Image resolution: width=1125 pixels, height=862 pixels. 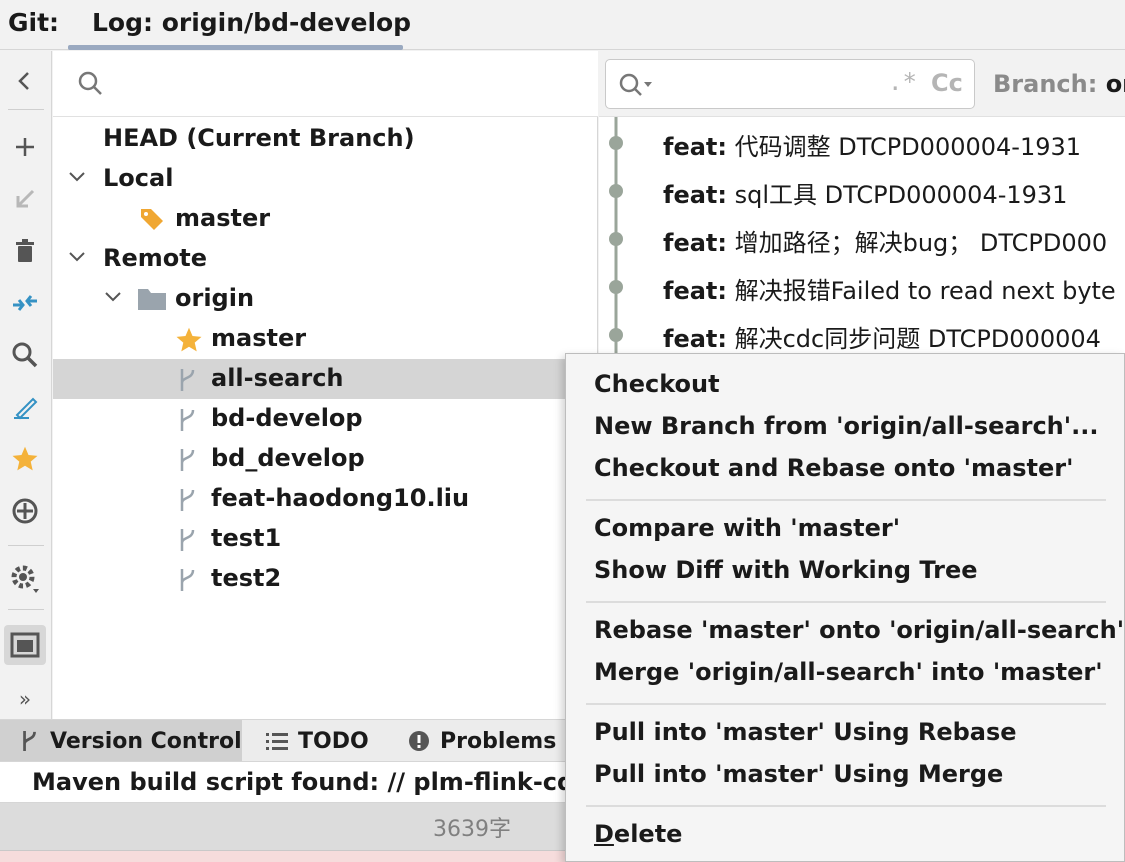 I want to click on settings-icon, so click(x=25, y=579).